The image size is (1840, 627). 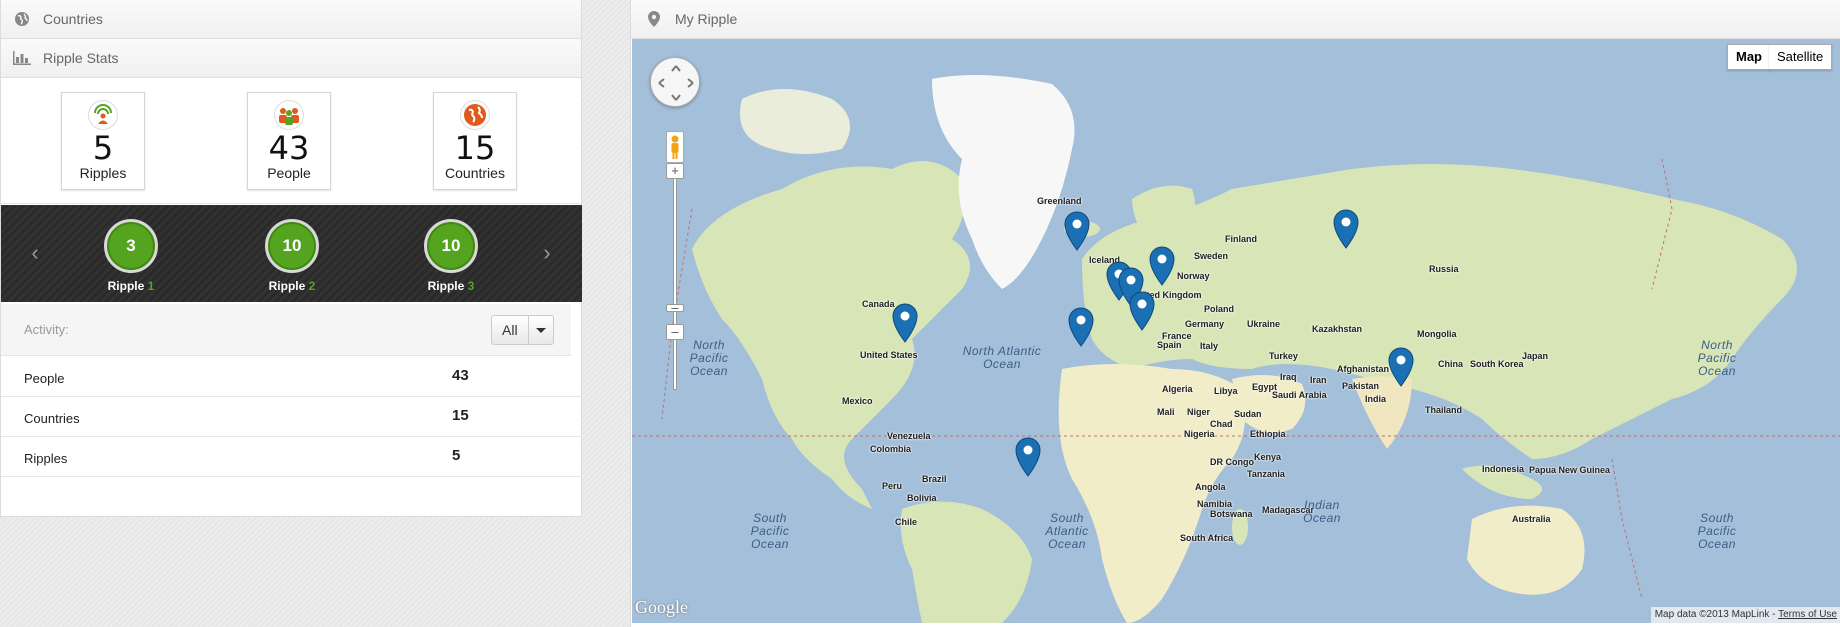 I want to click on ocean-label: North Atlantic Ocean, so click(x=1002, y=357).